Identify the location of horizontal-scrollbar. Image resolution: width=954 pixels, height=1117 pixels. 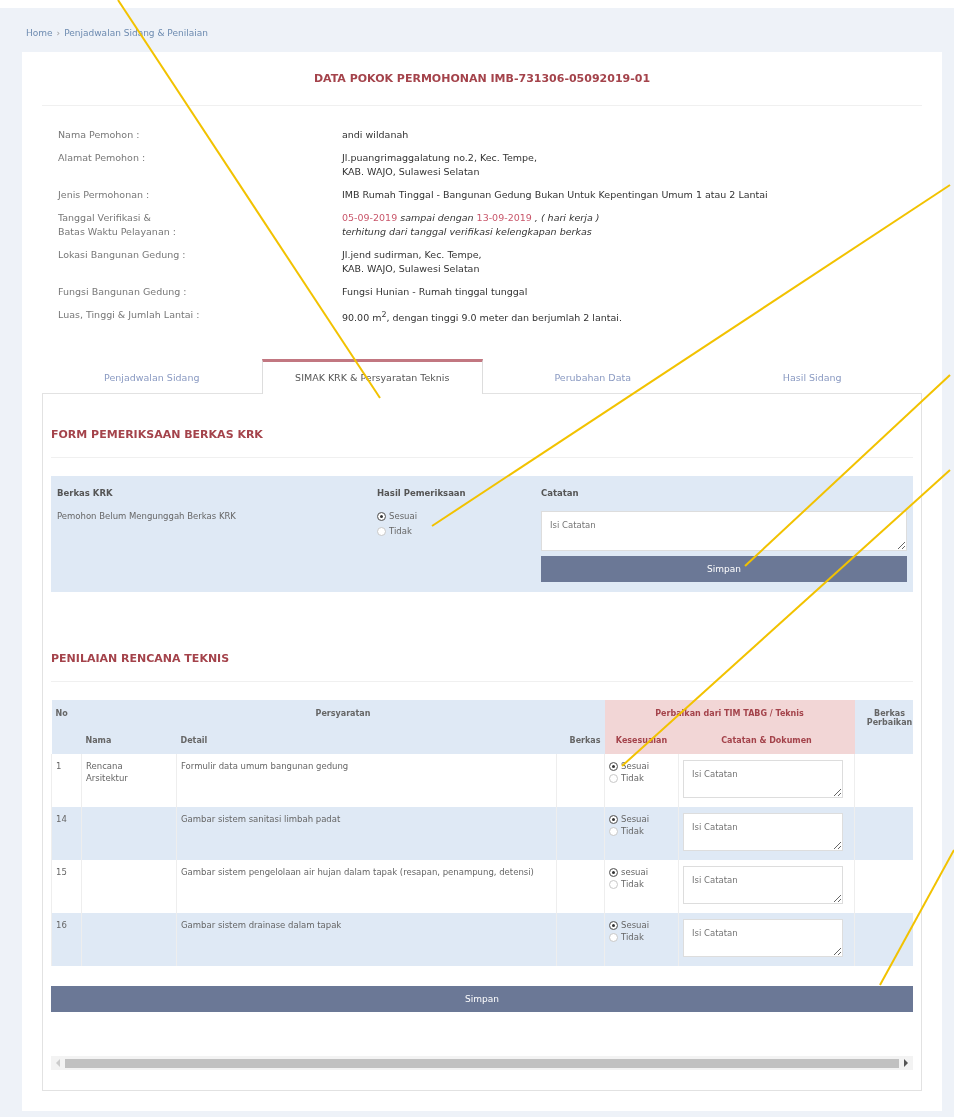
(482, 1063).